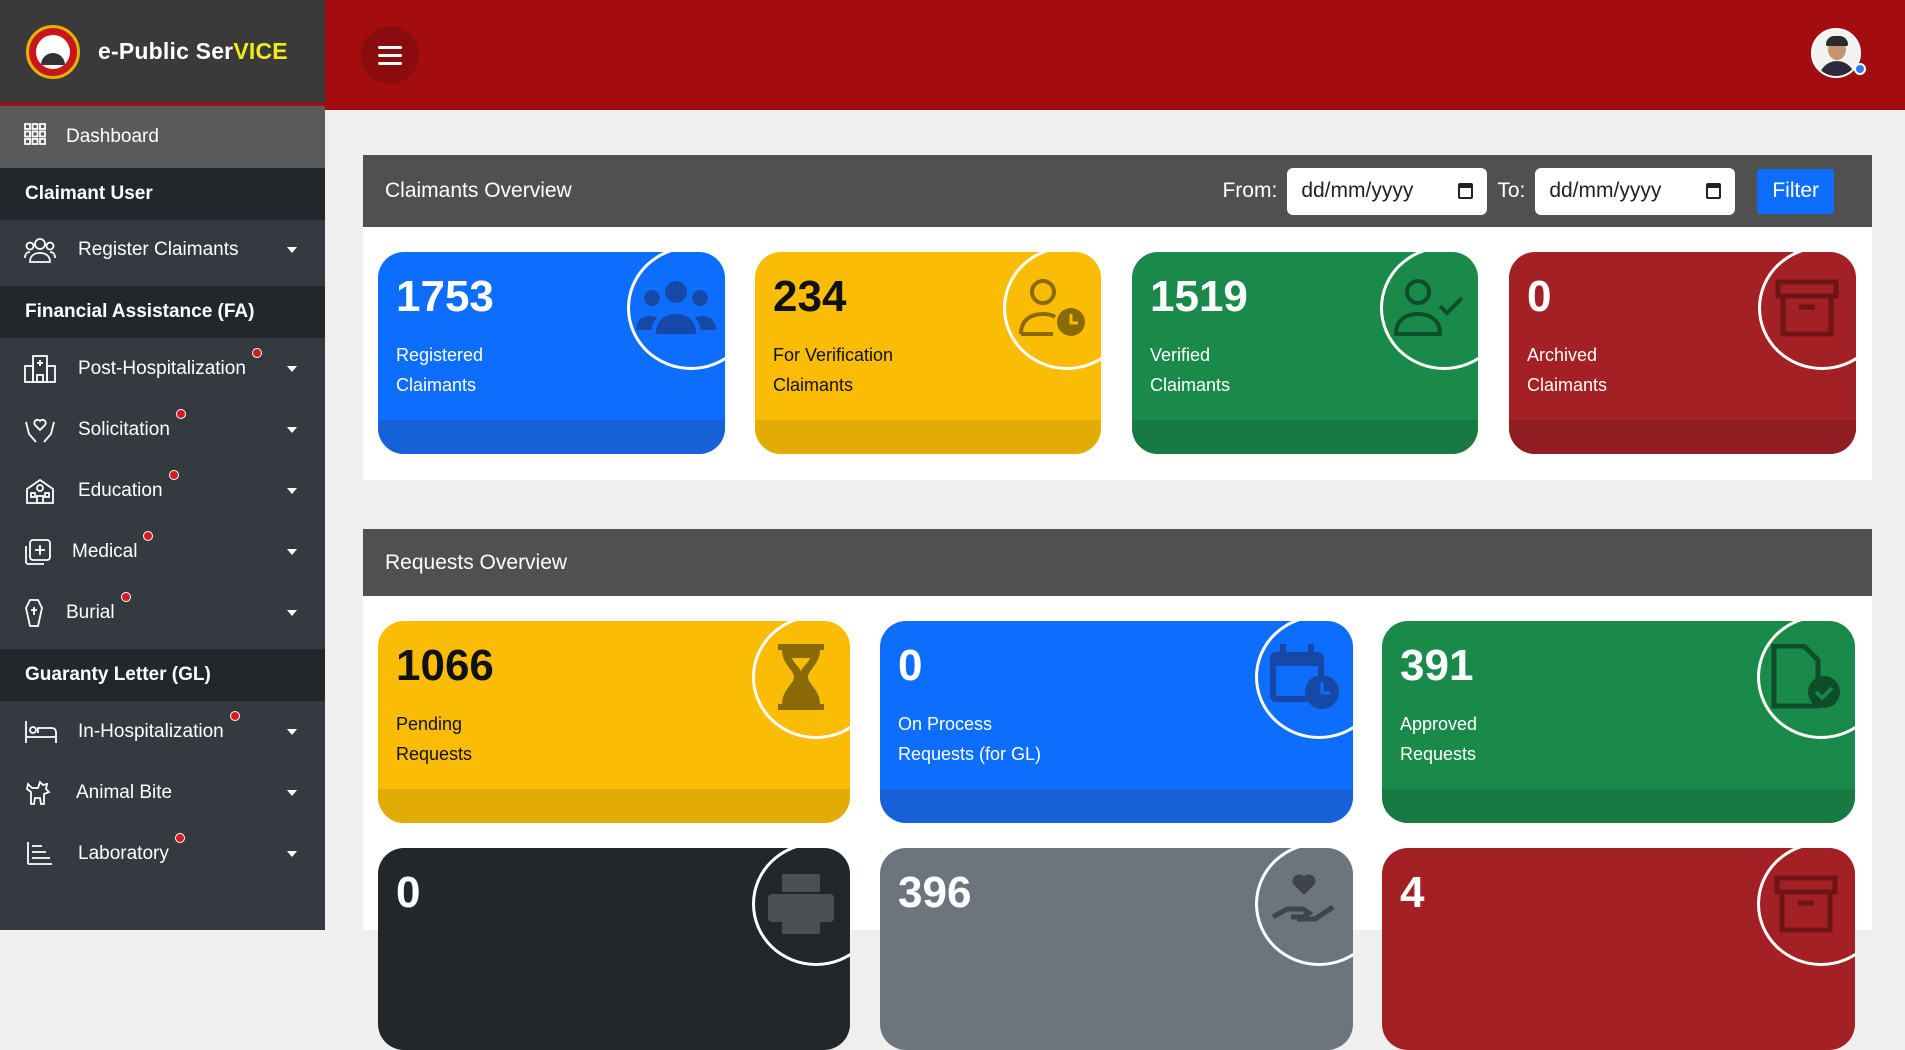  I want to click on hamburger-menu-button, so click(390, 55).